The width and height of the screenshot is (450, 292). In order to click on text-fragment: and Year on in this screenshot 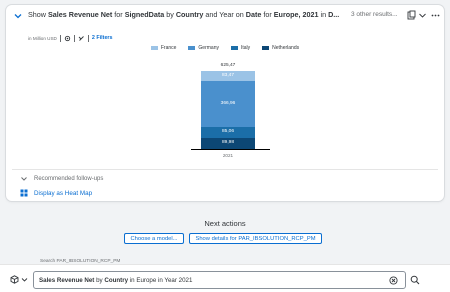, I will do `click(224, 14)`.